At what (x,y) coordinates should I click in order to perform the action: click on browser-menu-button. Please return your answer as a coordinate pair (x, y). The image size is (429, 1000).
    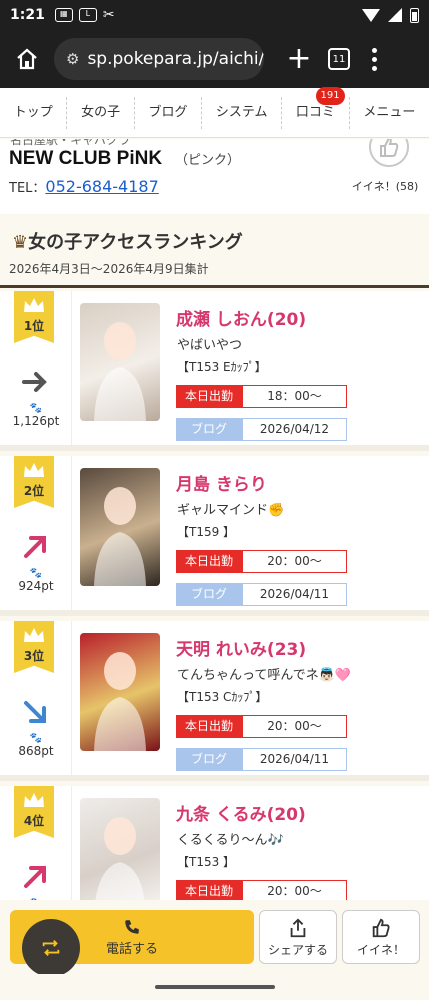
    Looking at the image, I should click on (374, 59).